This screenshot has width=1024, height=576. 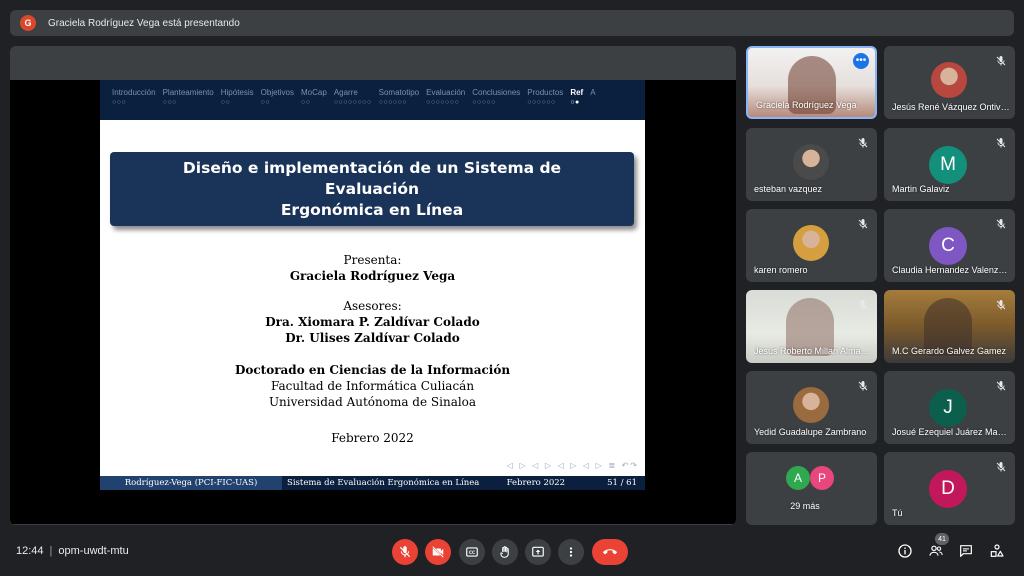 I want to click on more-vert-icon, so click(x=571, y=552).